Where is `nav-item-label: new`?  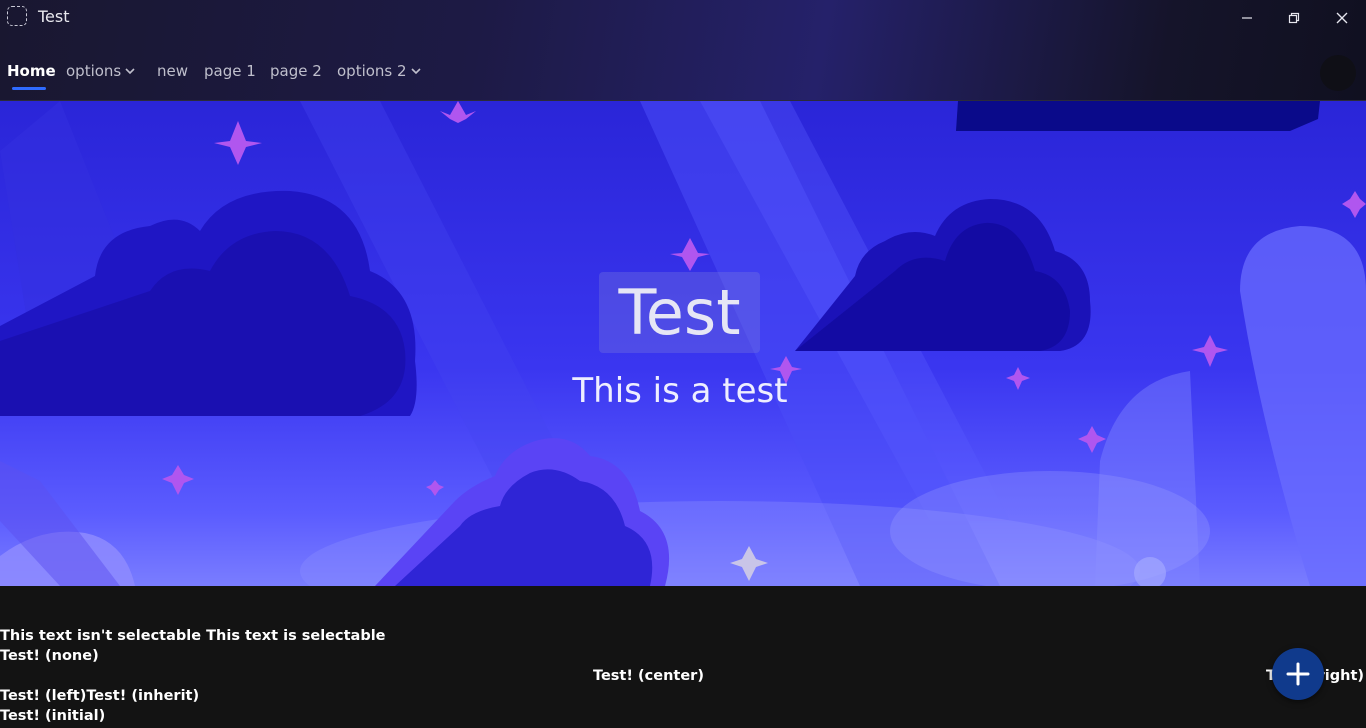 nav-item-label: new is located at coordinates (173, 71).